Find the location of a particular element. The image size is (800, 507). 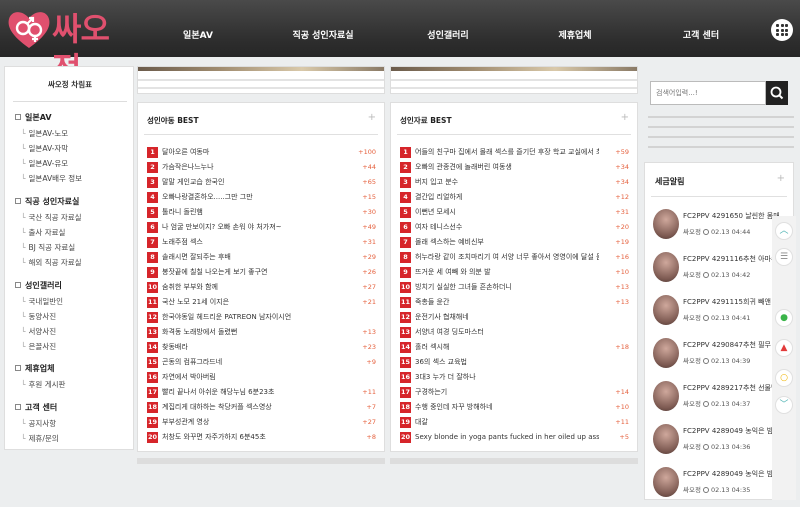

best-row: 5 이뻔년 모세시 +31 is located at coordinates (514, 214).